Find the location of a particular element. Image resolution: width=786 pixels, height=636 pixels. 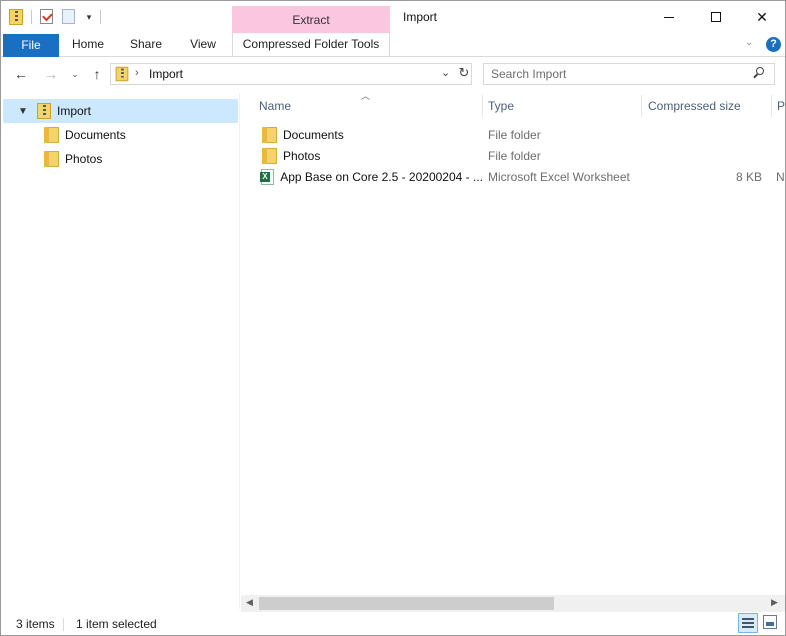

tab-share: Share is located at coordinates (146, 44).